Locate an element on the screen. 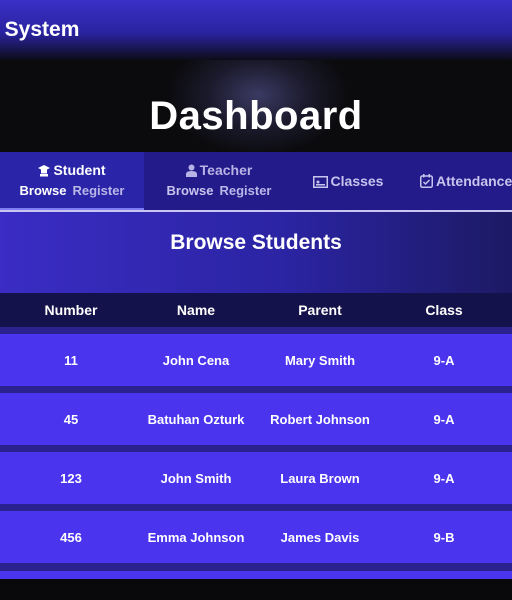 This screenshot has height=600, width=512. table-row: 11 John Cena Mary Smith 9-A is located at coordinates (256, 360).